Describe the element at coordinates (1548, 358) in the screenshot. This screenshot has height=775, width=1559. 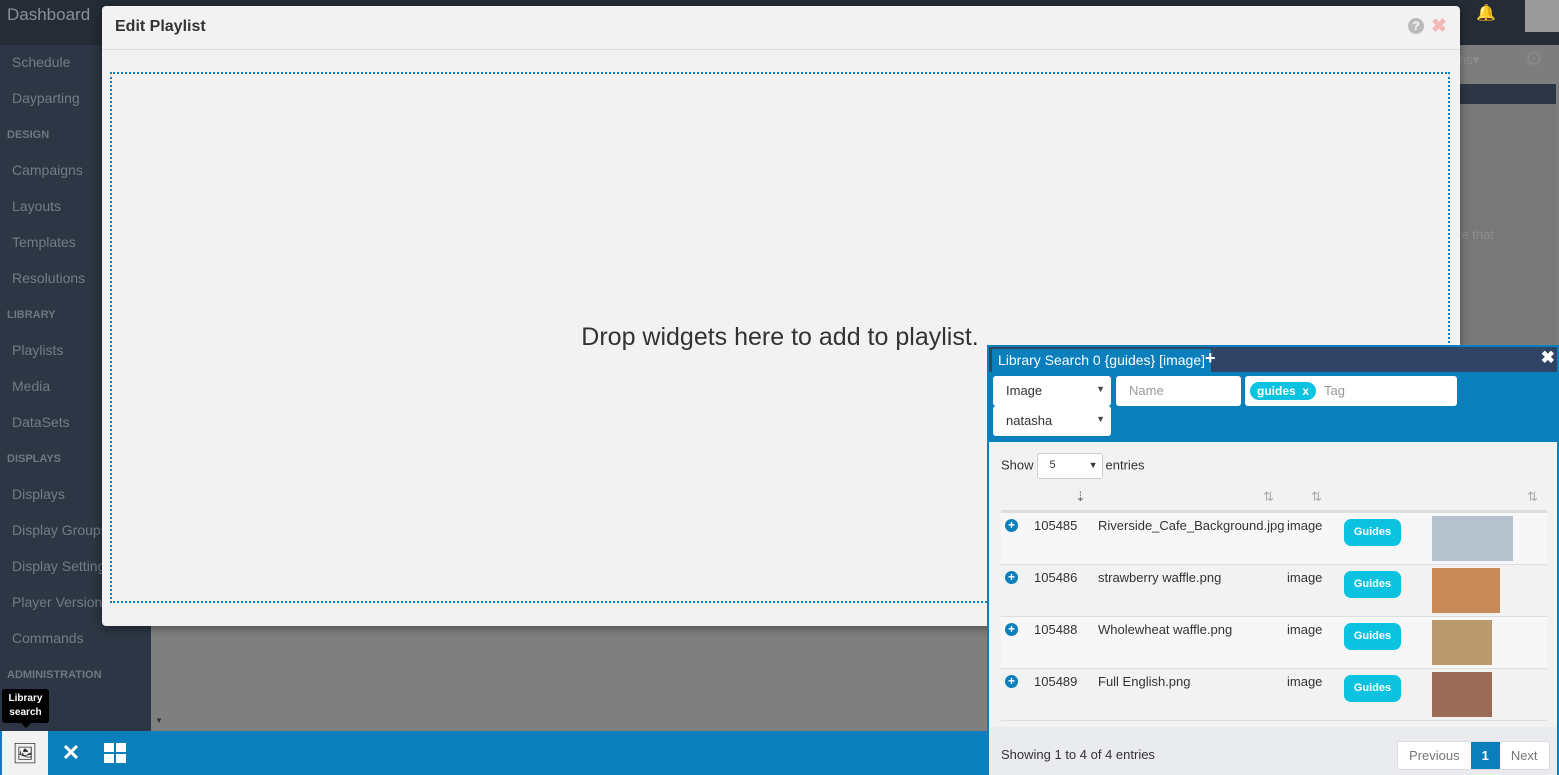
I see `close-panel-icon: ✖` at that location.